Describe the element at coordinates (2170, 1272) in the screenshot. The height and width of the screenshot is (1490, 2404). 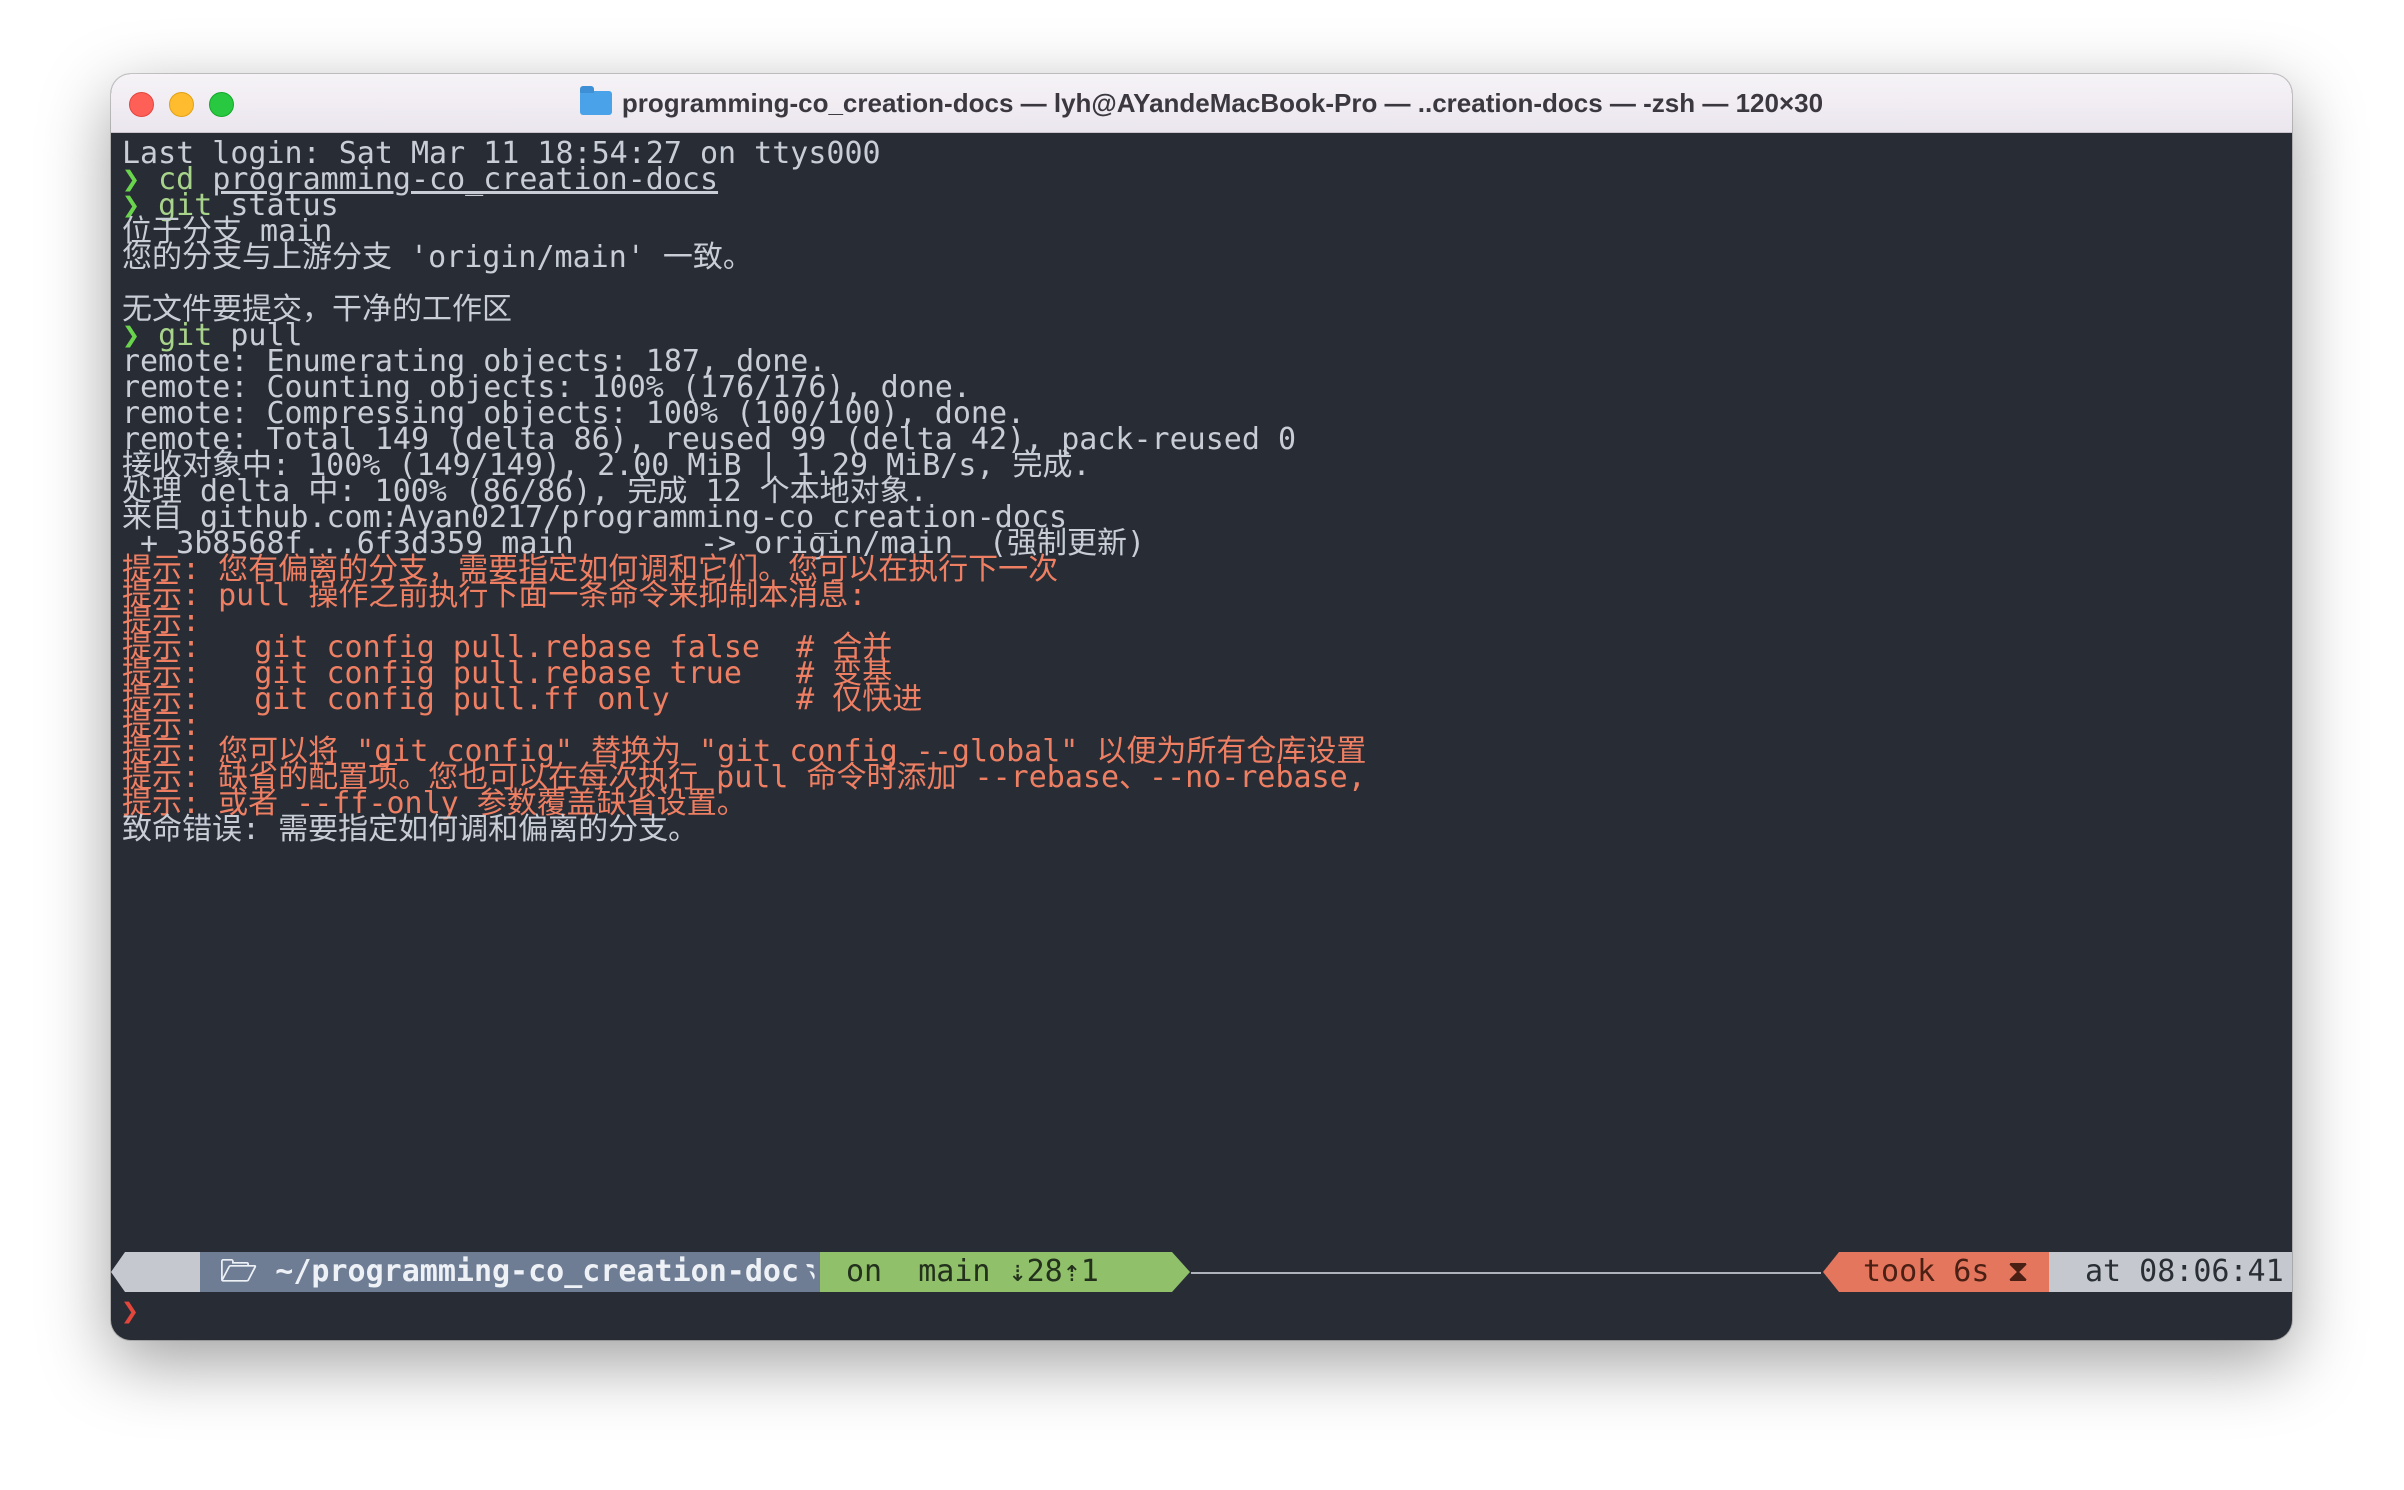
I see `clock-segment: at 08:06:41 ⊙` at that location.